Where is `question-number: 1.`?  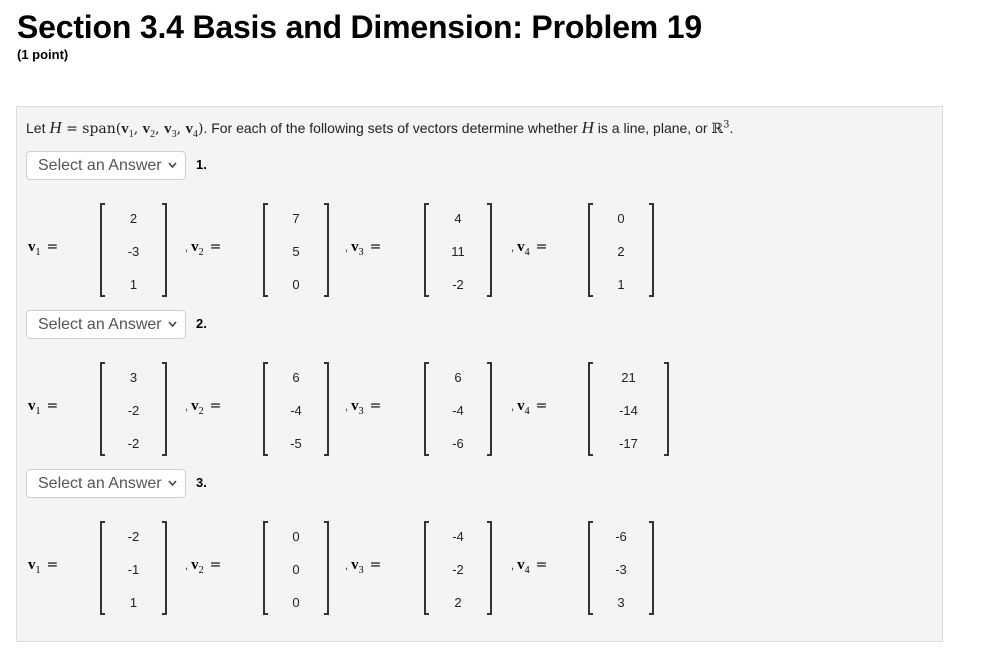
question-number: 1. is located at coordinates (201, 164).